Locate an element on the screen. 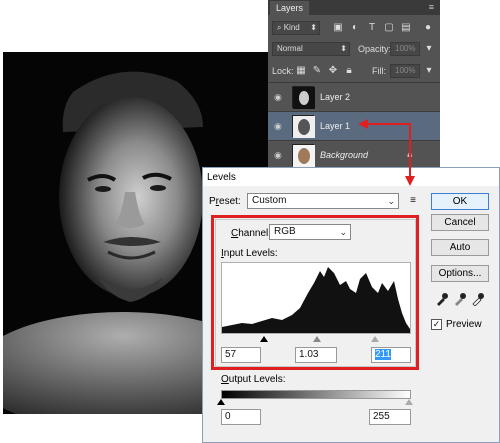 The image size is (500, 443). ok-button: OK is located at coordinates (460, 201).